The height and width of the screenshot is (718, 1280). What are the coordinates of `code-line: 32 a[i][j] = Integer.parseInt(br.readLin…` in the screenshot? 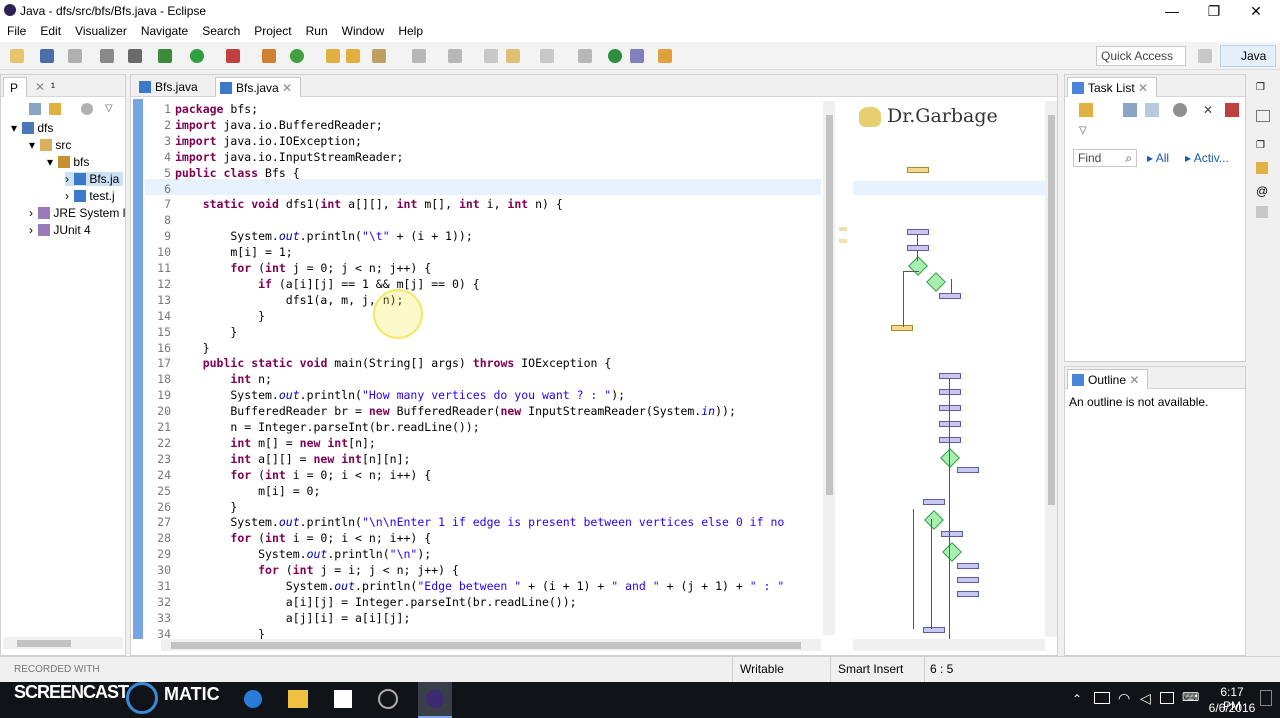 It's located at (360, 602).